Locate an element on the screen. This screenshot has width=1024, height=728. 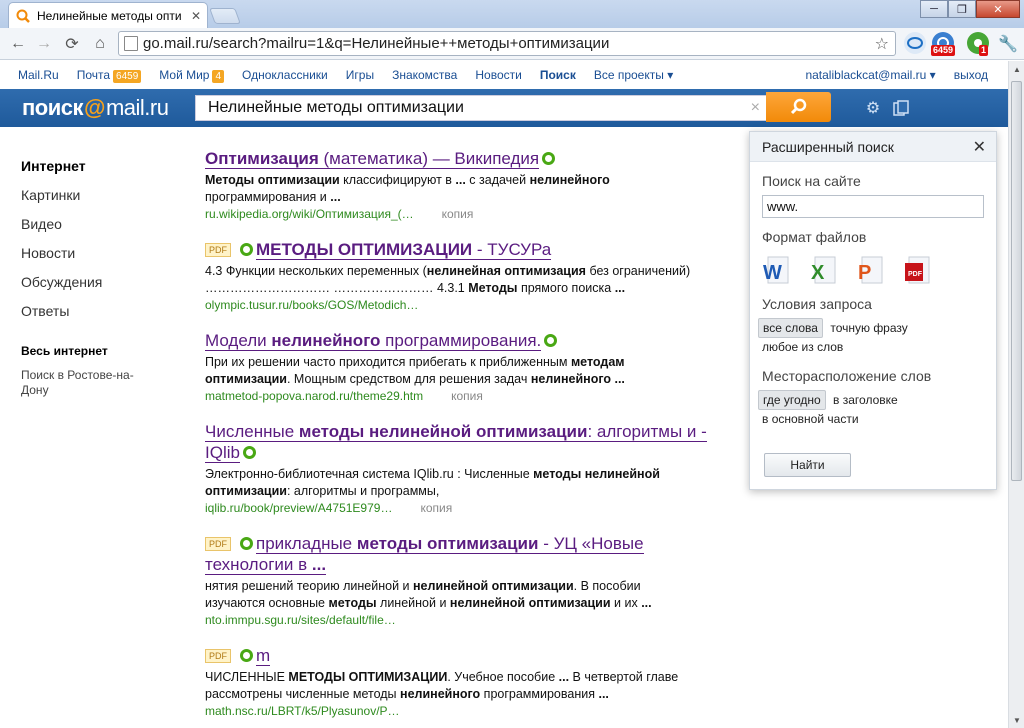
logo-text-right: mail.ru is located at coordinates (137, 107).